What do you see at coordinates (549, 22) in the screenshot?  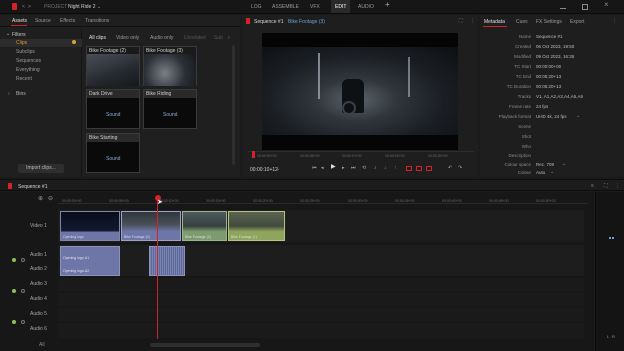 I see `tab-fx-settings: FX Settings` at bounding box center [549, 22].